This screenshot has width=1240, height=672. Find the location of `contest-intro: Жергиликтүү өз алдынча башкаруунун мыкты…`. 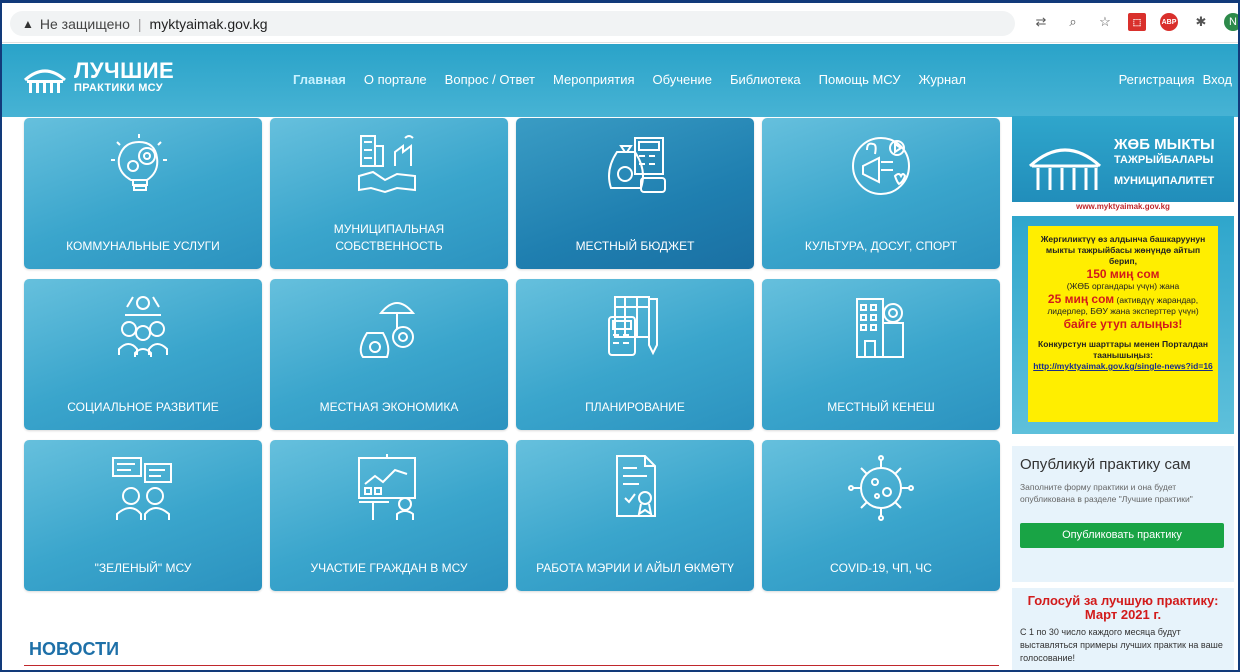

contest-intro: Жергиликтүү өз алдынча башкаруунун мыкты… is located at coordinates (1123, 250).